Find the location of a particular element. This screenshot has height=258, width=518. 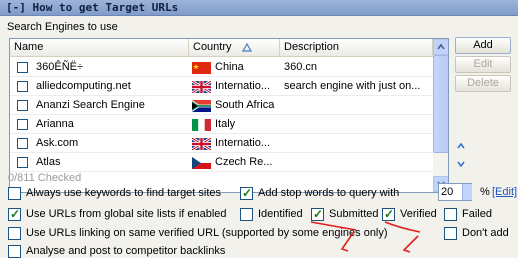

edit-stop-words-link: [Edit] is located at coordinates (504, 192).